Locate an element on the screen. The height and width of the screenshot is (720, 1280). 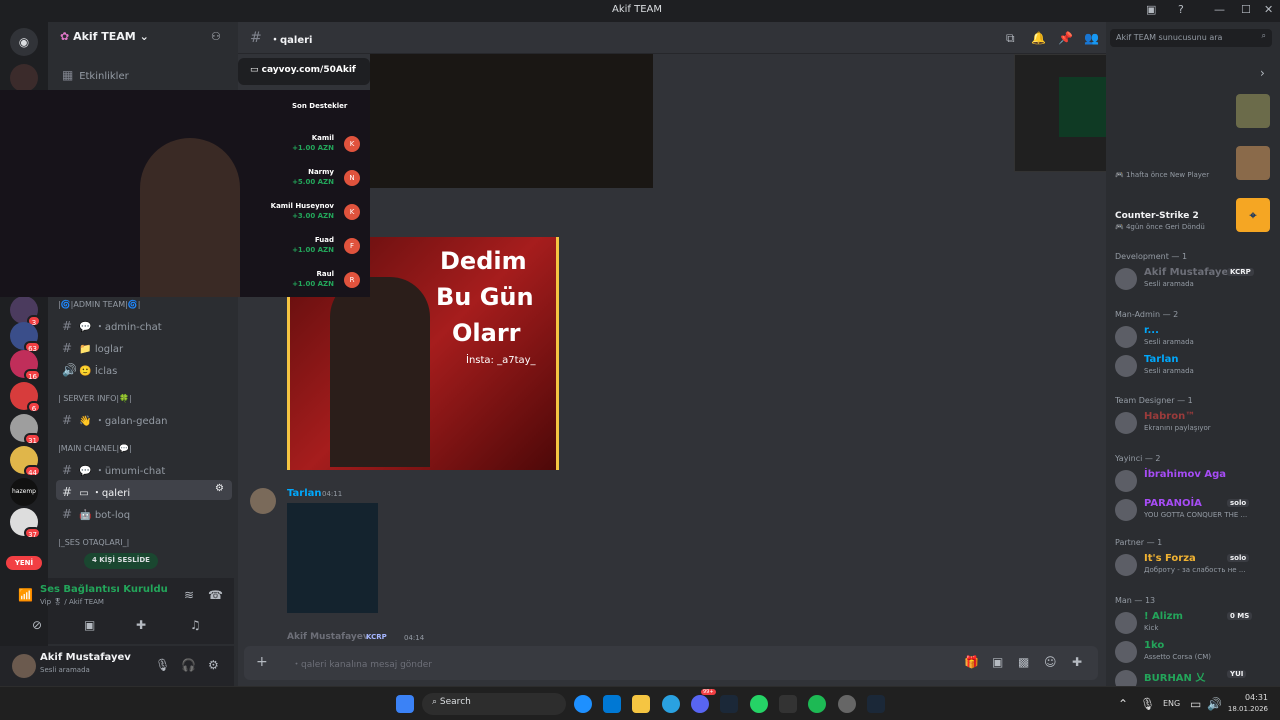
obs-icon is located at coordinates (847, 704).